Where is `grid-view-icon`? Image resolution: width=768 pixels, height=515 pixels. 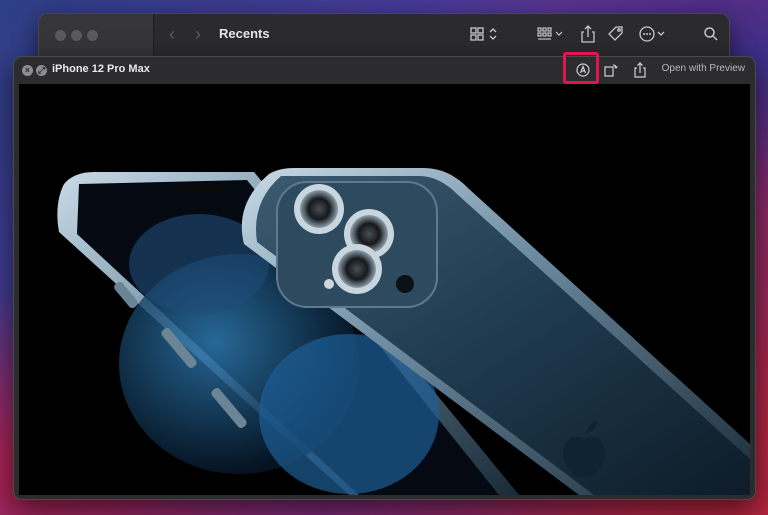 grid-view-icon is located at coordinates (485, 34).